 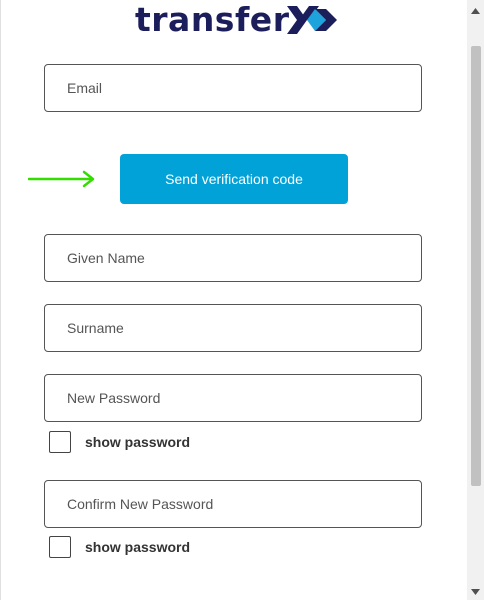 What do you see at coordinates (212, 19) in the screenshot?
I see `brand-wordmark: transfer` at bounding box center [212, 19].